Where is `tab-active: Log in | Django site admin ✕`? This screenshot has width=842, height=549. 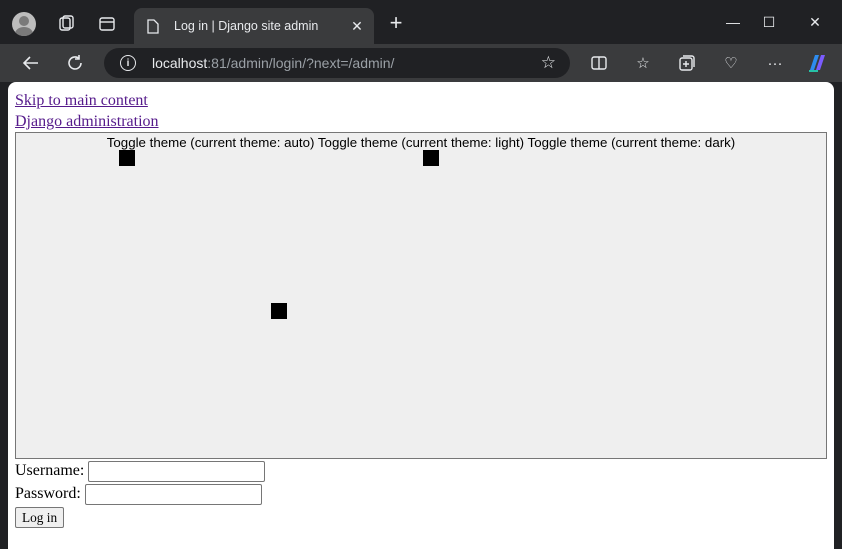 tab-active: Log in | Django site admin ✕ is located at coordinates (254, 26).